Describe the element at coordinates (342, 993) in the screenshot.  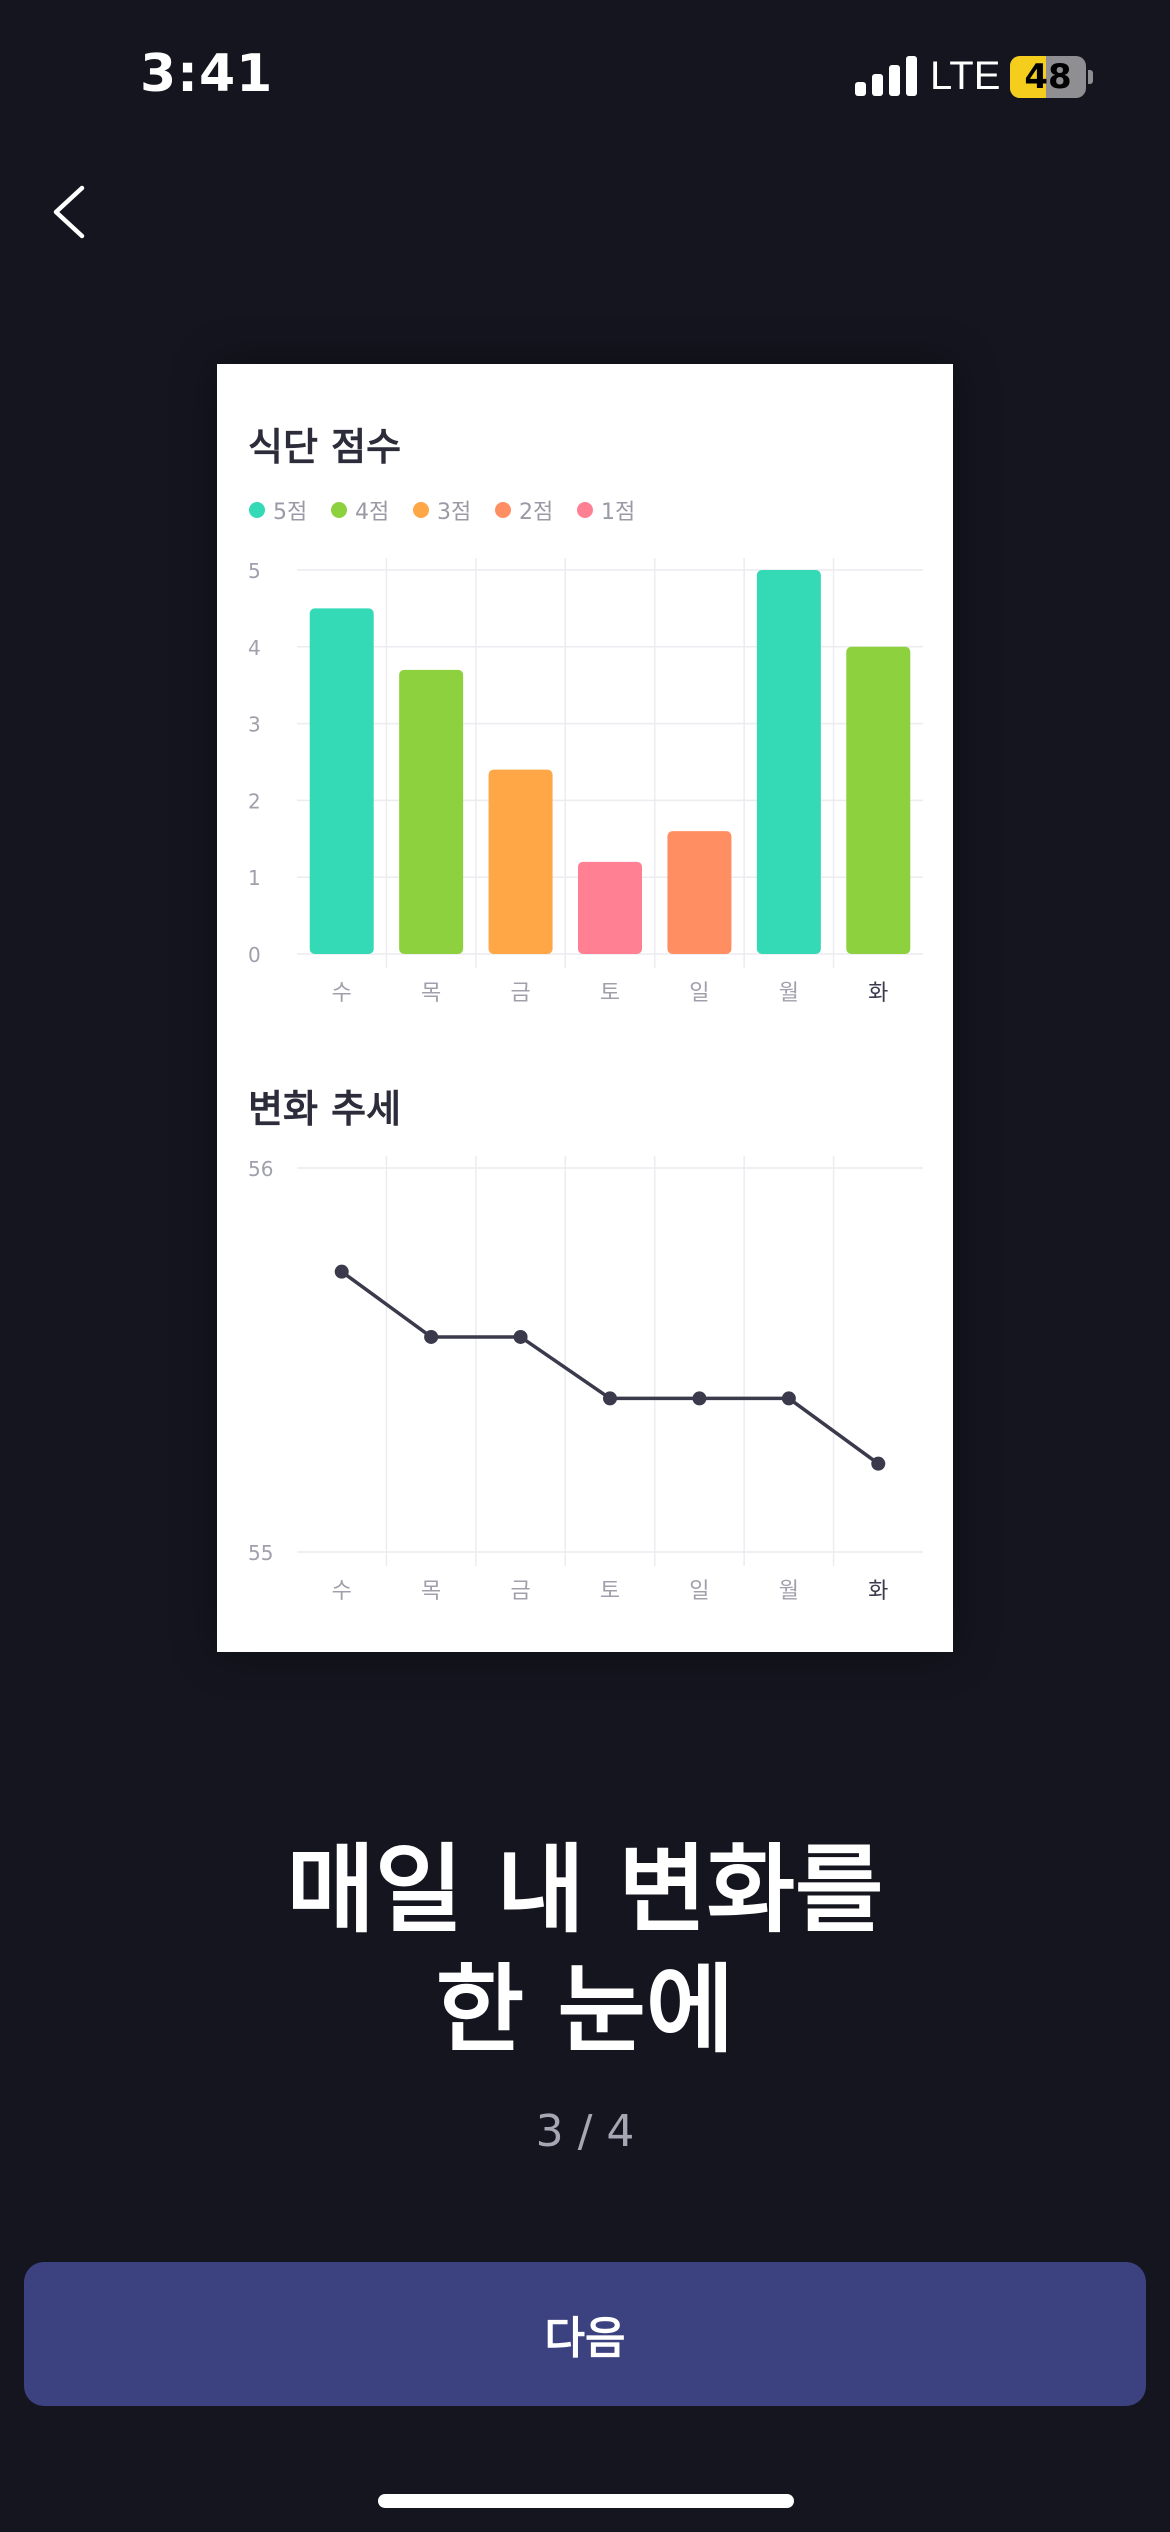
I see `bar-x-label: 수` at that location.